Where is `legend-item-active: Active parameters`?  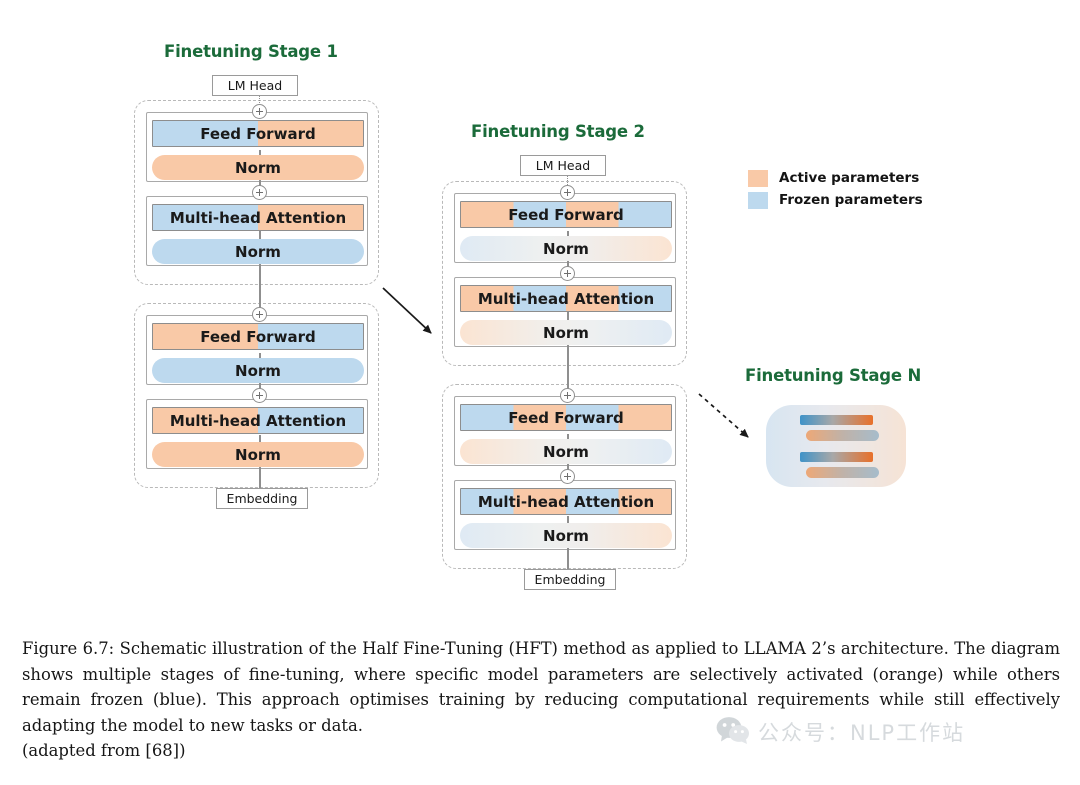 legend-item-active: Active parameters is located at coordinates (835, 178).